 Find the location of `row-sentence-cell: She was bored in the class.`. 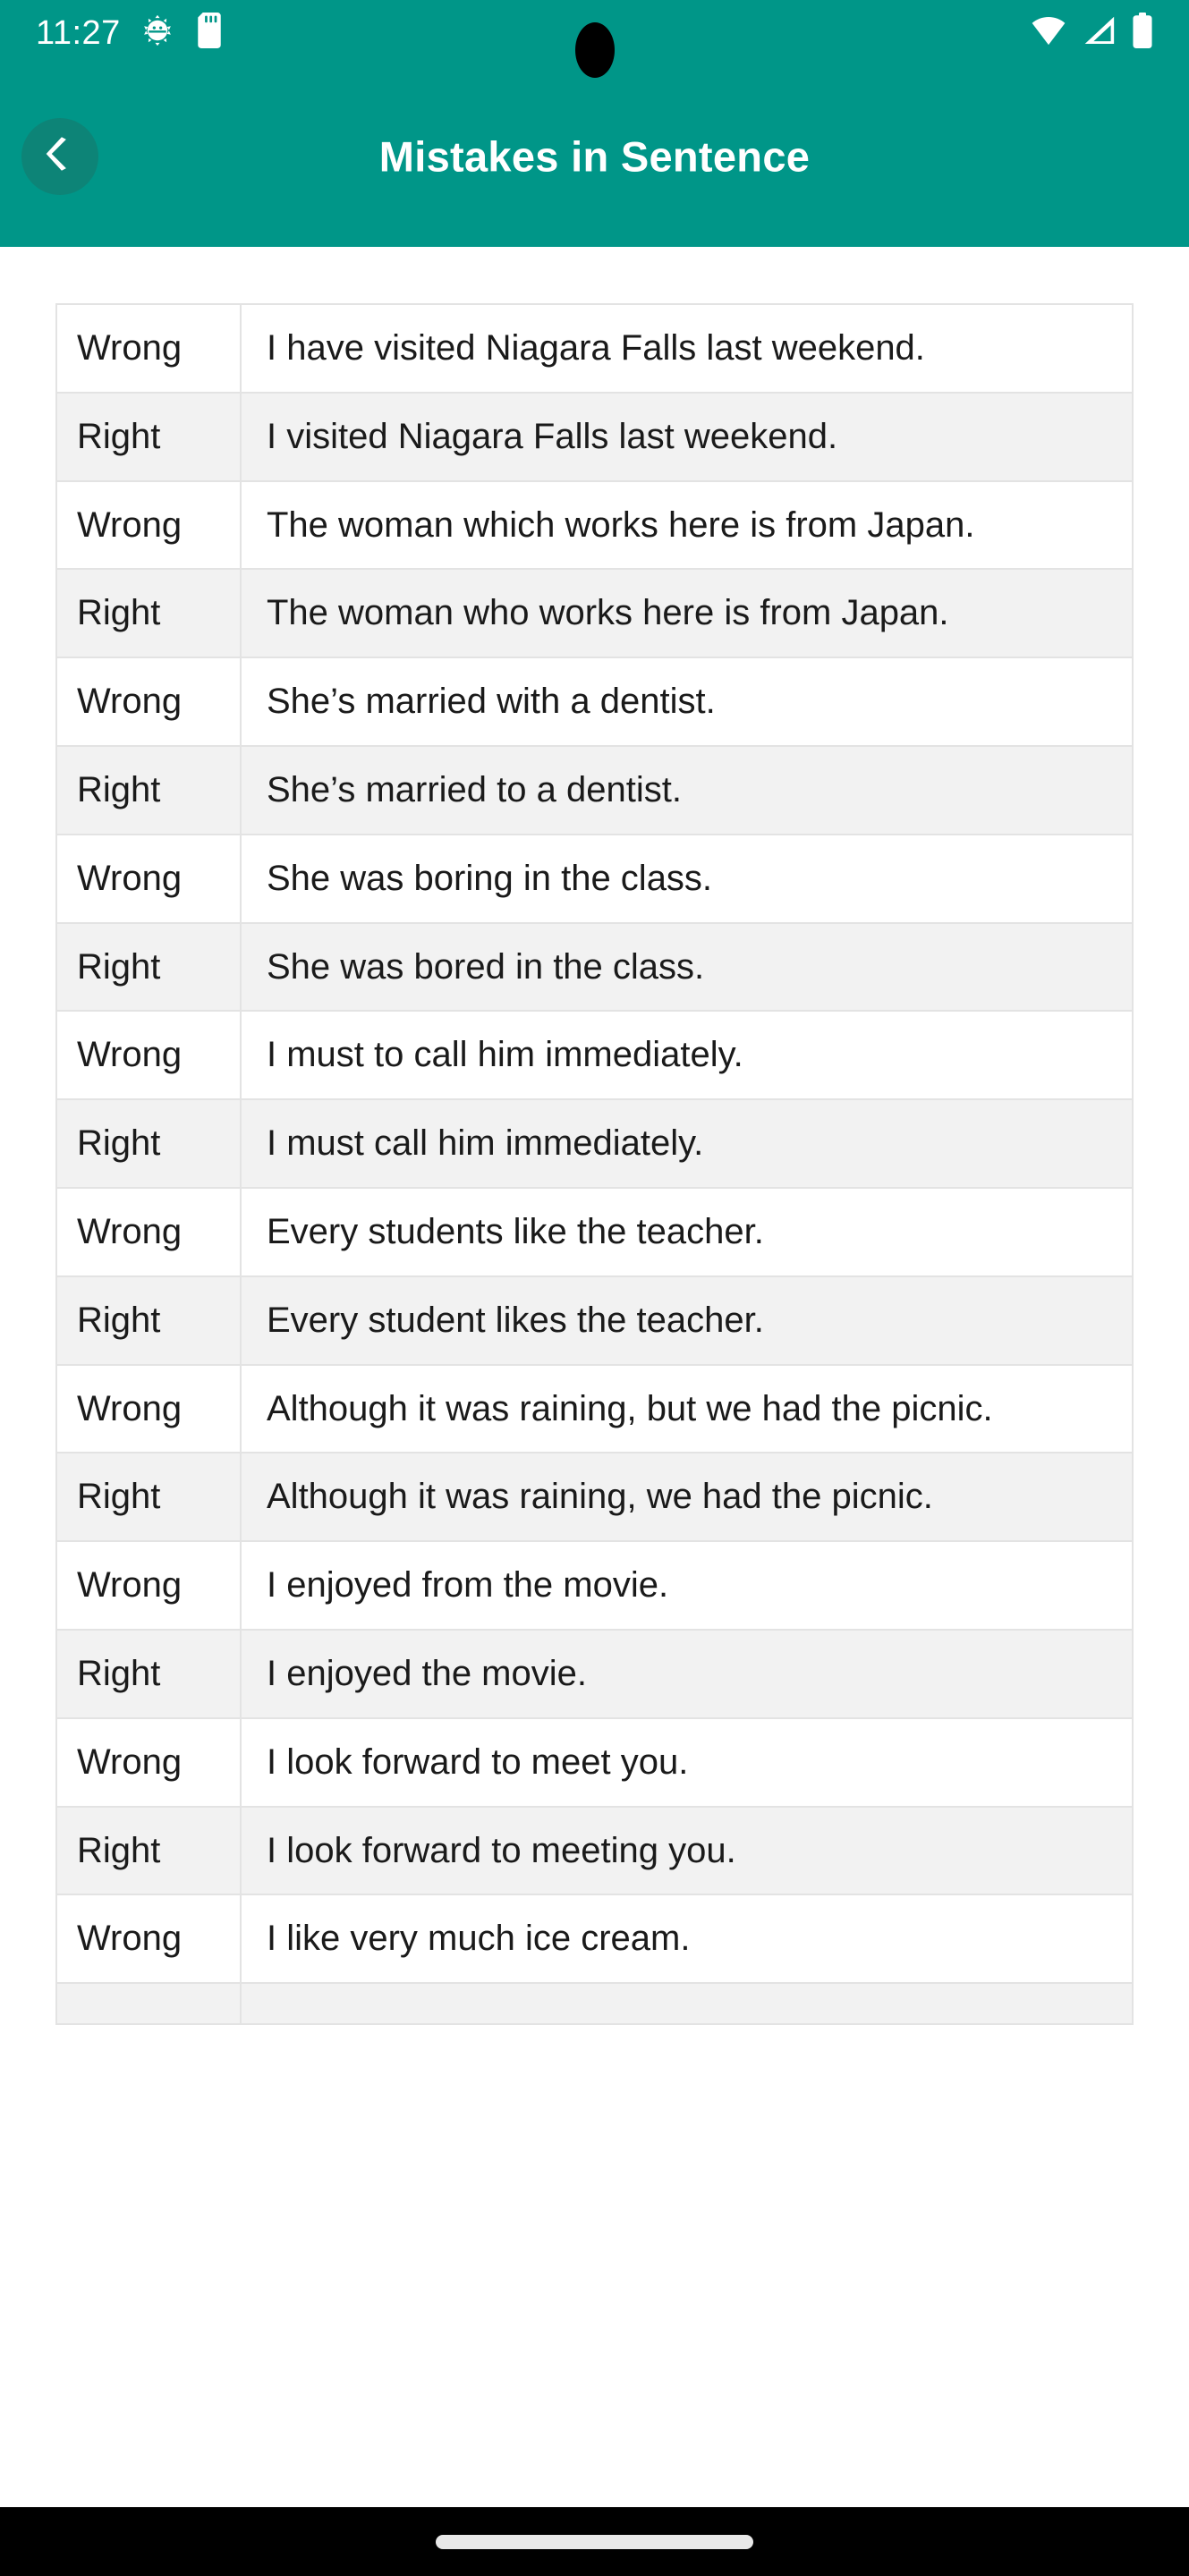

row-sentence-cell: She was bored in the class. is located at coordinates (687, 967).